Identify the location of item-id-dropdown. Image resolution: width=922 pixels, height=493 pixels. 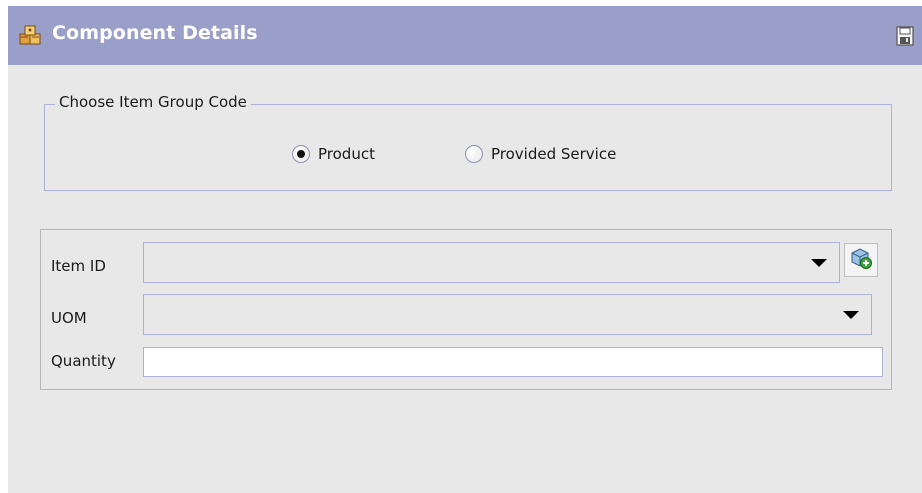
(491, 262).